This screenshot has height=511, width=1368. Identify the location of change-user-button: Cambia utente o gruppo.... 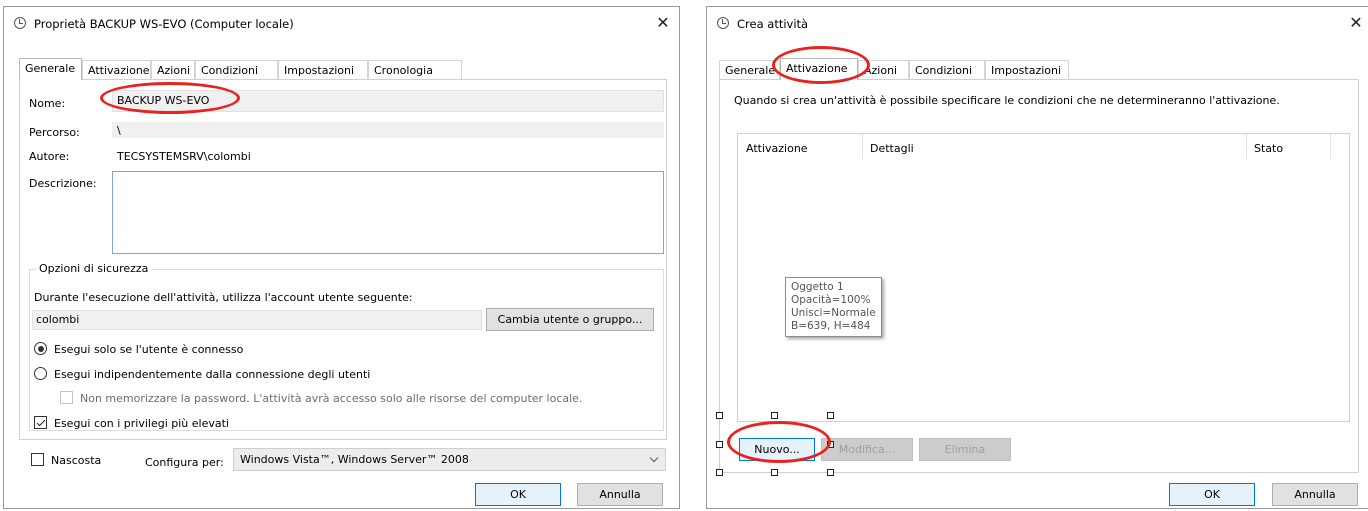
(570, 319).